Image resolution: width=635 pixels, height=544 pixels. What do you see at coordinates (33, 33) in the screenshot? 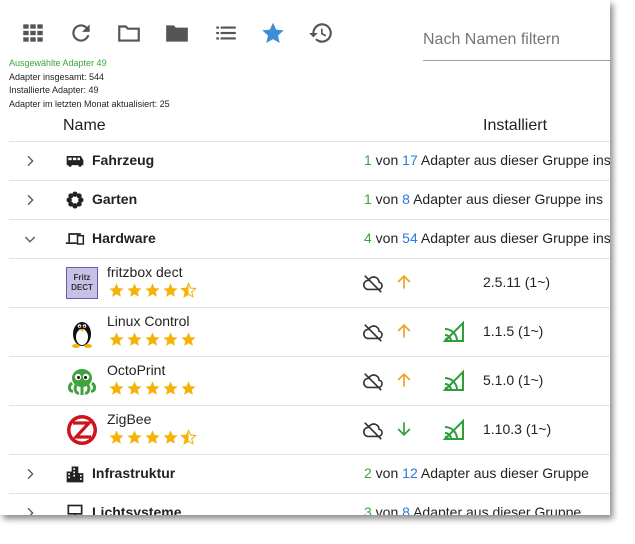
I see `grid-icon` at bounding box center [33, 33].